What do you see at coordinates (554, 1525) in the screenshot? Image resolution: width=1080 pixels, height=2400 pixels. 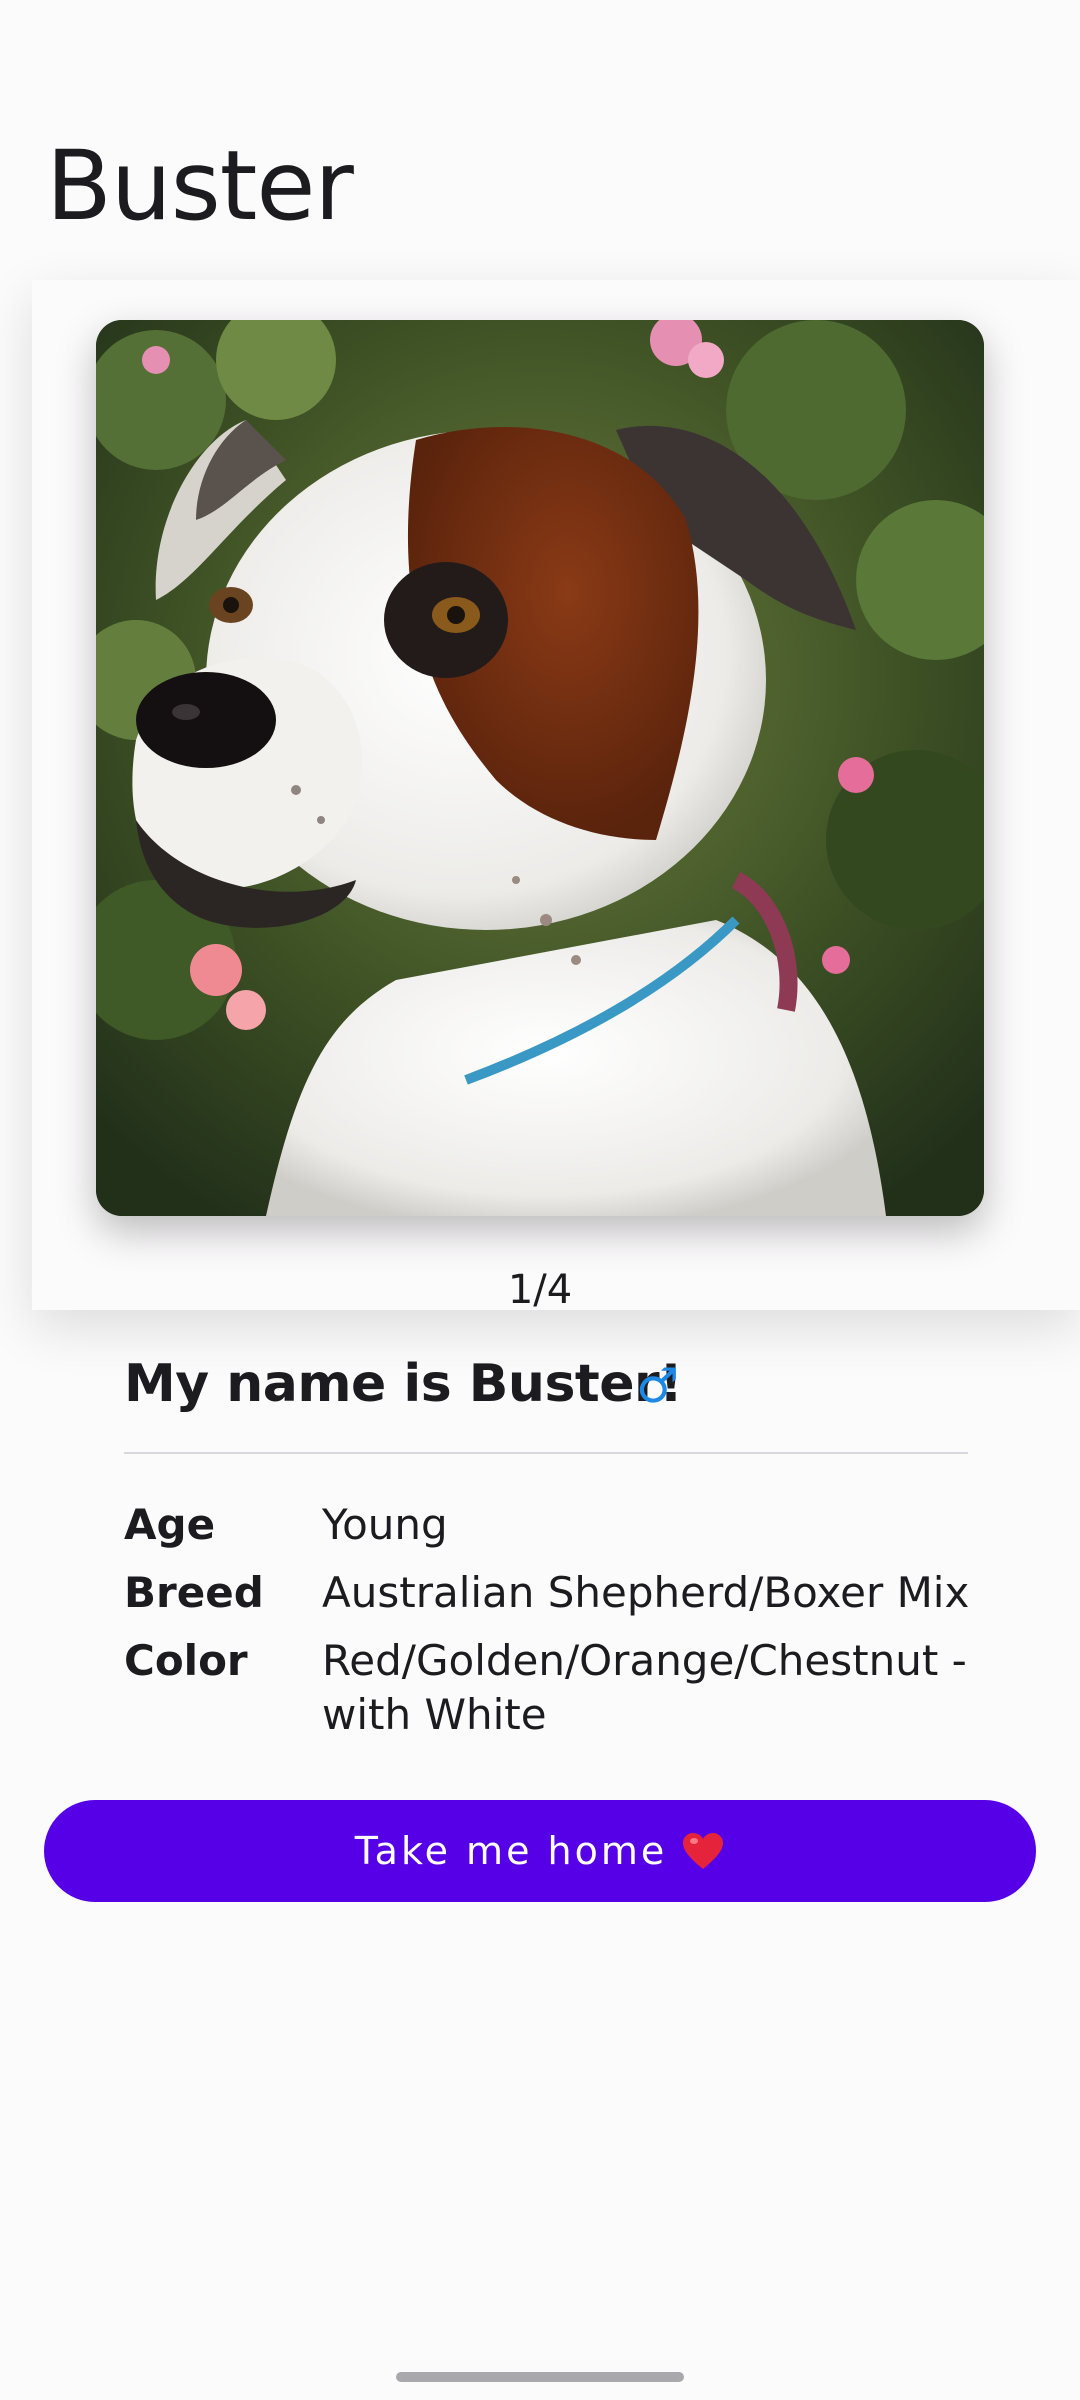 I see `detail-row-age: Age Young` at bounding box center [554, 1525].